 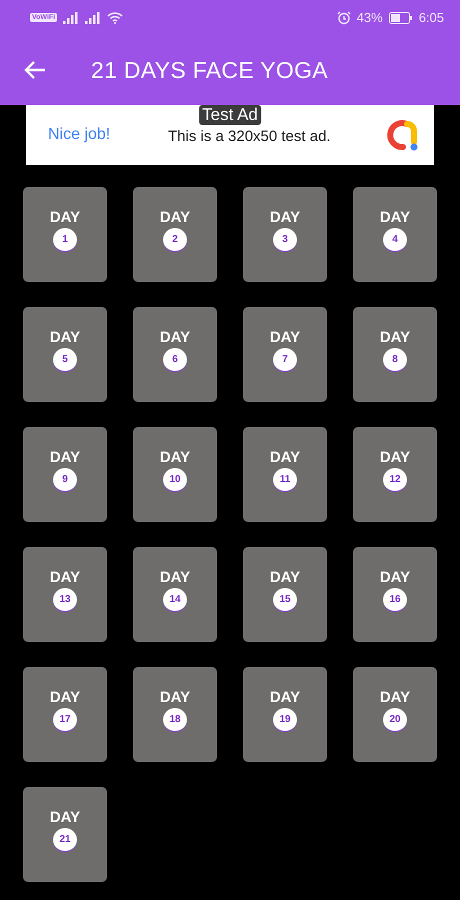 I want to click on day-number: 2, so click(x=175, y=240).